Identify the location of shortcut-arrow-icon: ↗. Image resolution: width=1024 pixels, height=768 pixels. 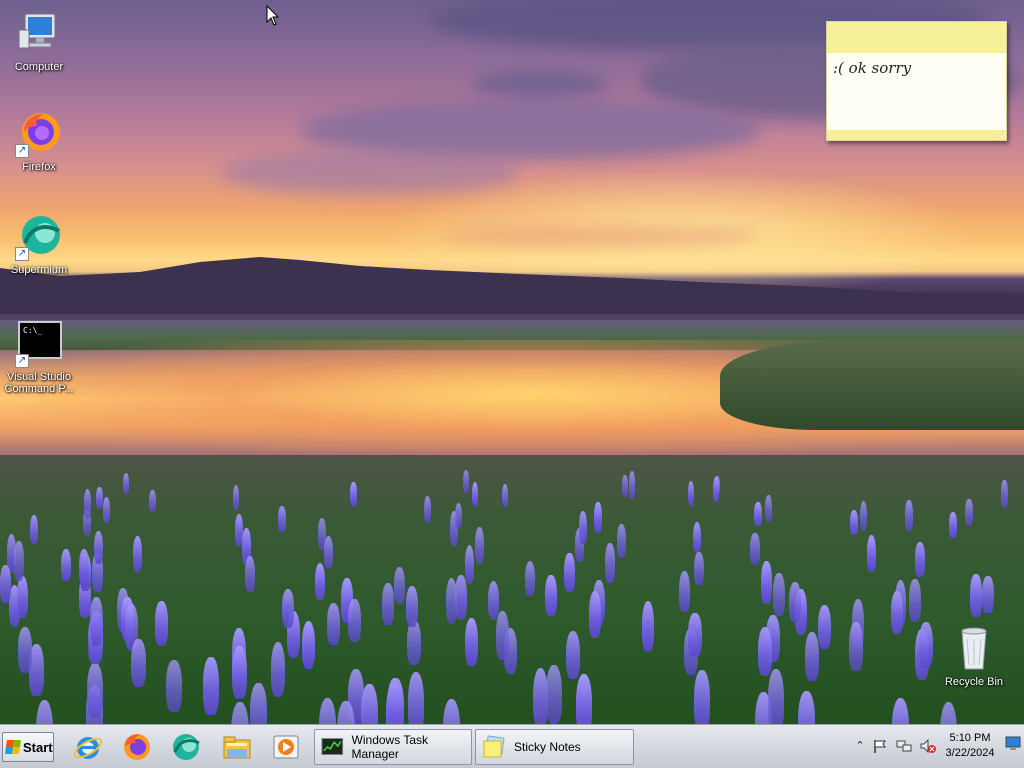
(22, 254).